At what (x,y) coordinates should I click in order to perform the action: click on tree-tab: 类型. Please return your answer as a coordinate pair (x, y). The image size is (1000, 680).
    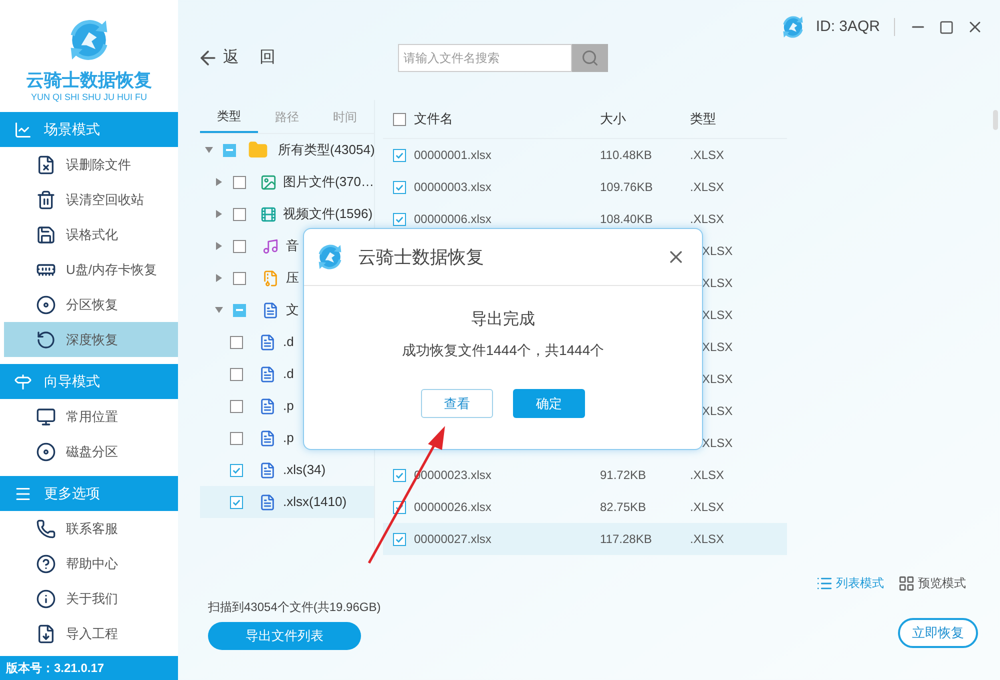
    Looking at the image, I should click on (229, 116).